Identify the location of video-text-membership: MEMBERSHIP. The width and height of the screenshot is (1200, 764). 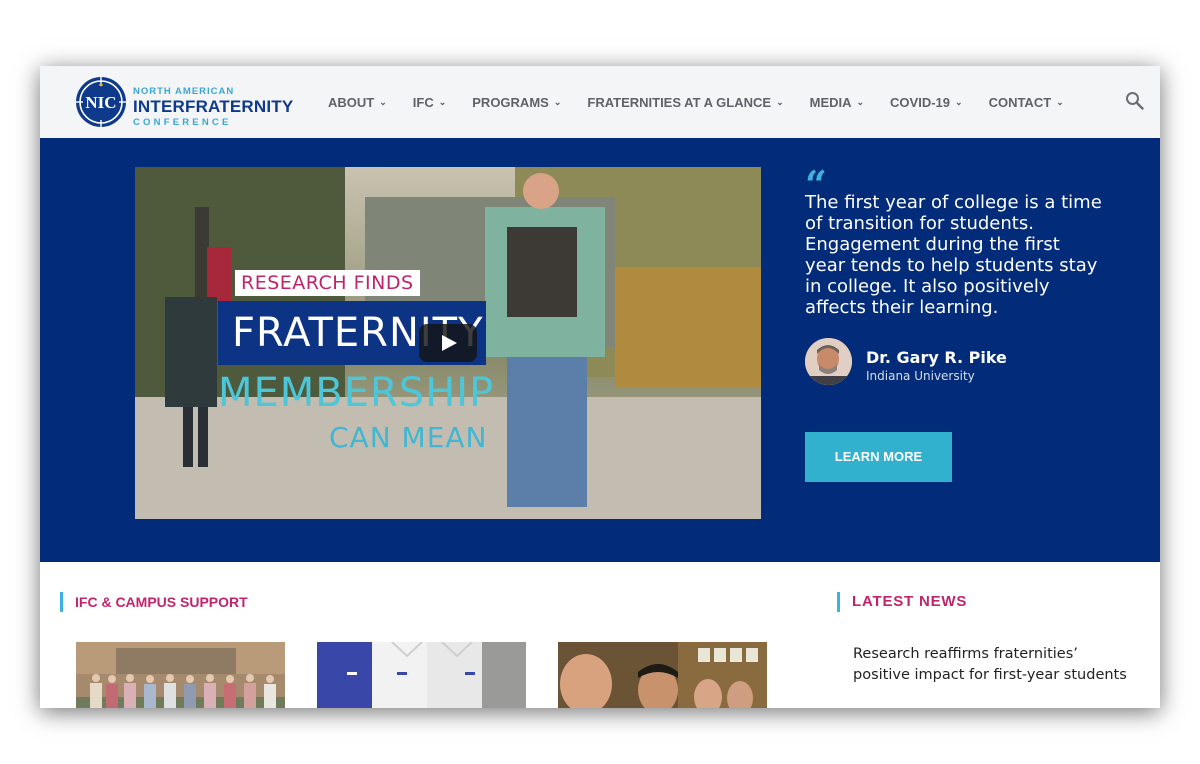
(356, 393).